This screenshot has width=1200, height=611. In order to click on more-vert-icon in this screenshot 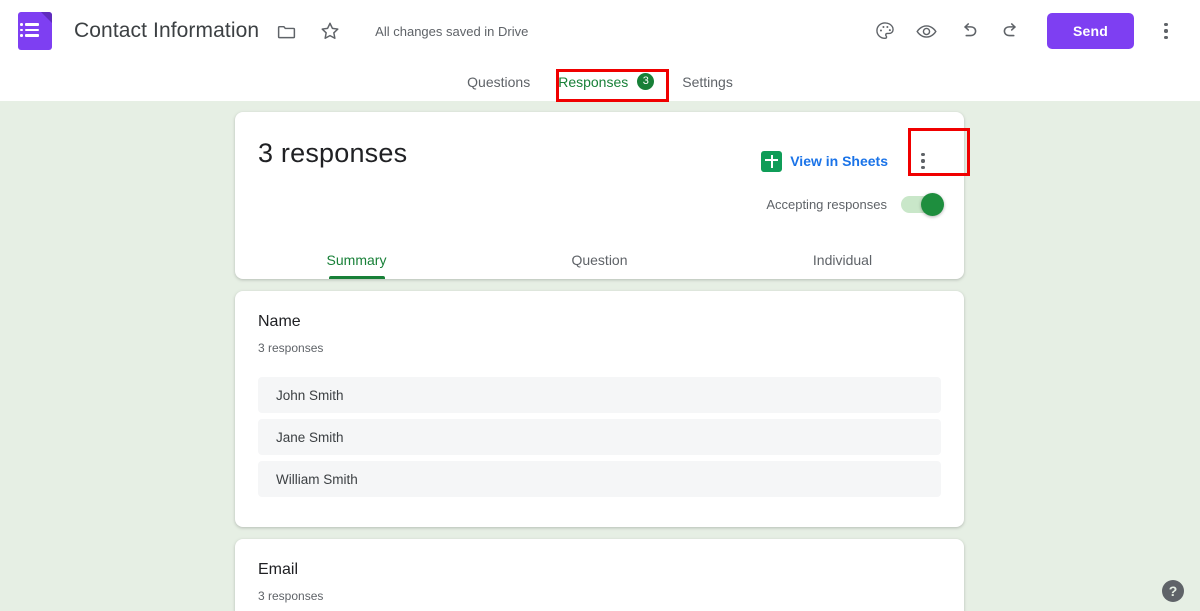, I will do `click(1166, 31)`.